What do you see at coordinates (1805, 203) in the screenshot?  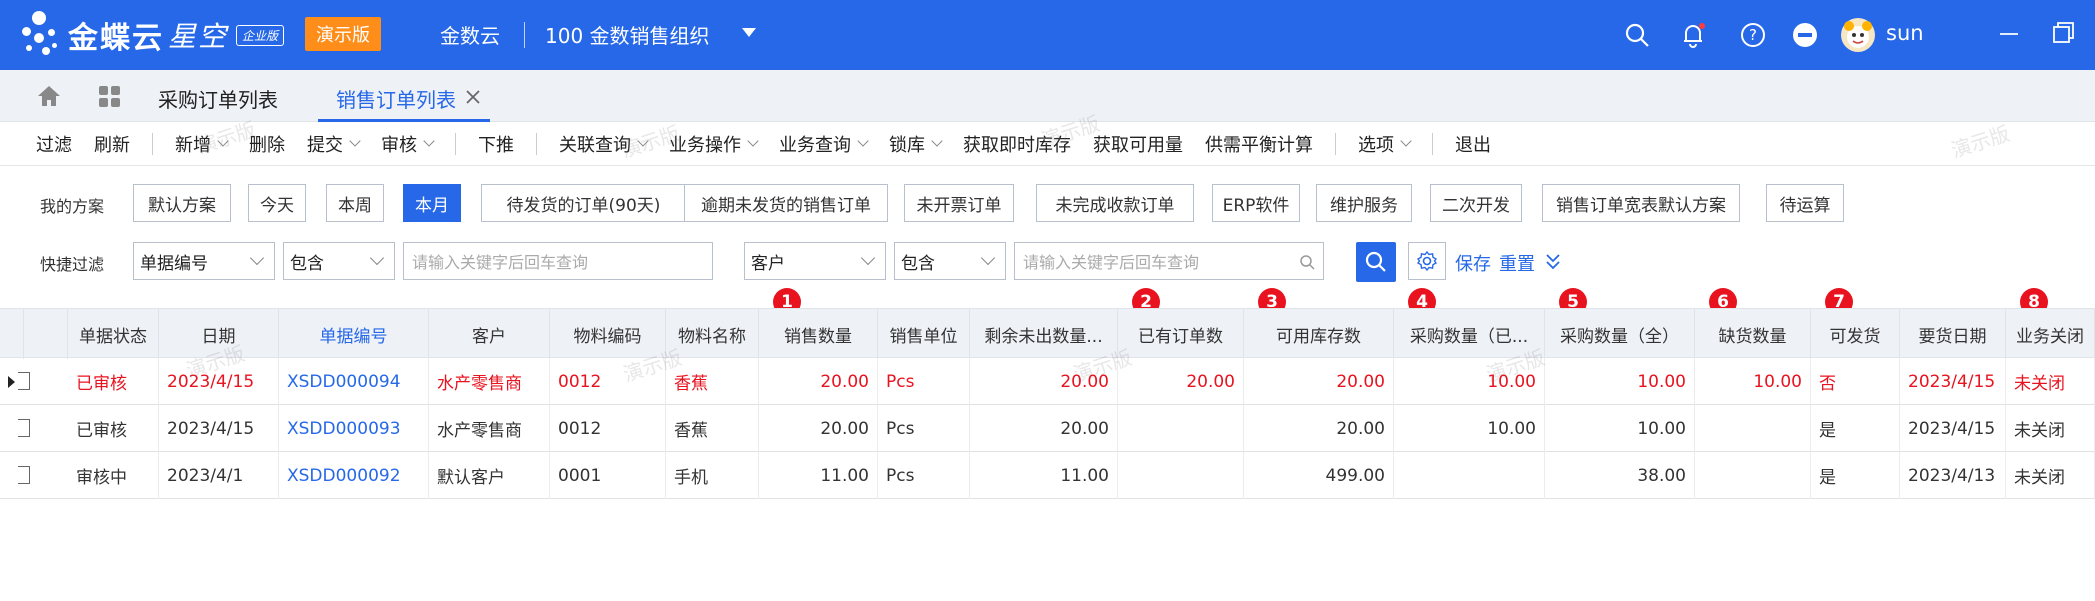 I see `scheme-button-12: 待运算` at bounding box center [1805, 203].